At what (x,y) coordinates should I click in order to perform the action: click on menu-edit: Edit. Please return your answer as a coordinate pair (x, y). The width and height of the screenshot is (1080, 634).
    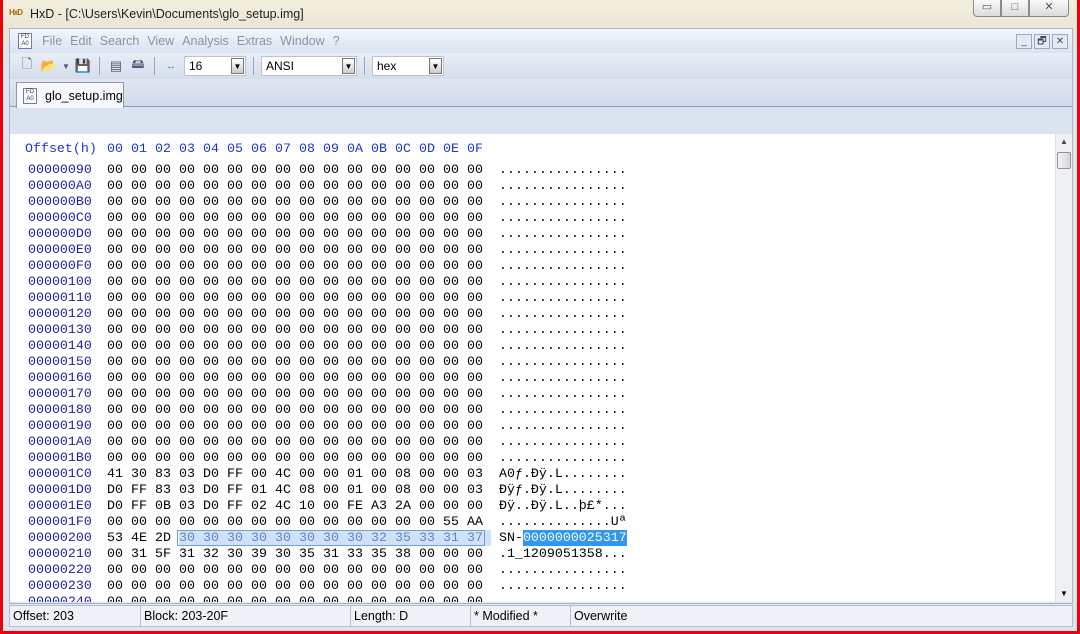
    Looking at the image, I should click on (81, 41).